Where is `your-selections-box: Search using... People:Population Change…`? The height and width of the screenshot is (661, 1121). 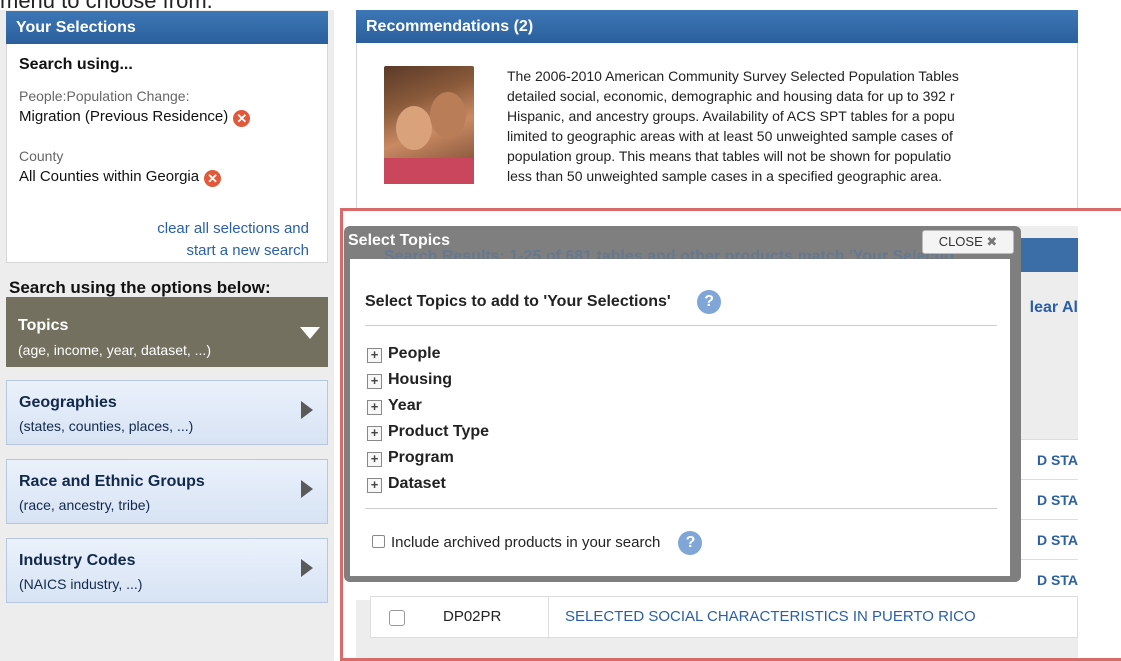 your-selections-box: Search using... People:Population Change… is located at coordinates (167, 153).